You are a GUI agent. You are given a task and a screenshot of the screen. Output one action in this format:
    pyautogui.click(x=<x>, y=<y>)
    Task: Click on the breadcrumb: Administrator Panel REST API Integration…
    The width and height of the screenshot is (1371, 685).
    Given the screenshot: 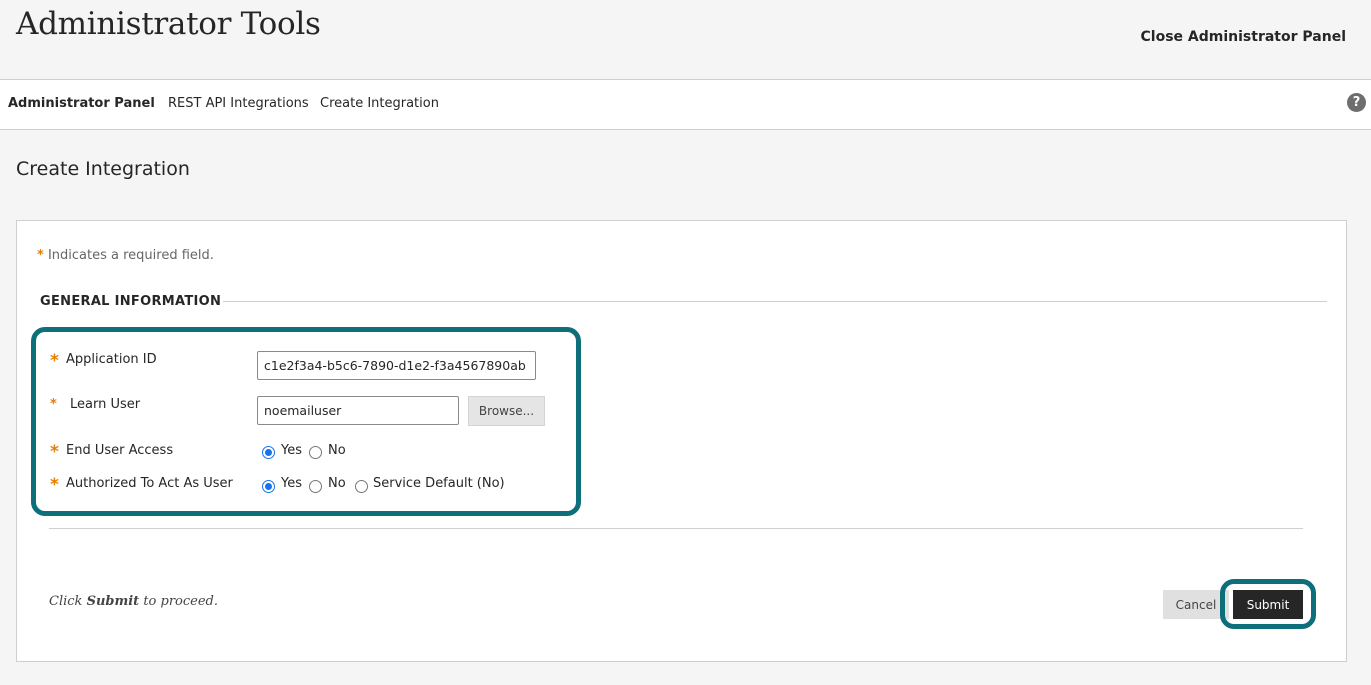 What is the action you would take?
    pyautogui.click(x=685, y=105)
    